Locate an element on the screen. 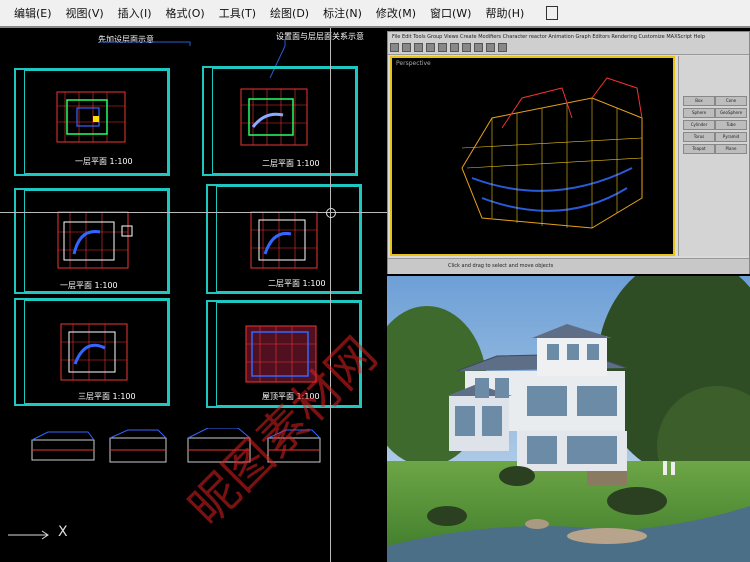 Image resolution: width=750 pixels, height=562 pixels. cmd-teapot-button: Teapot is located at coordinates (699, 149).